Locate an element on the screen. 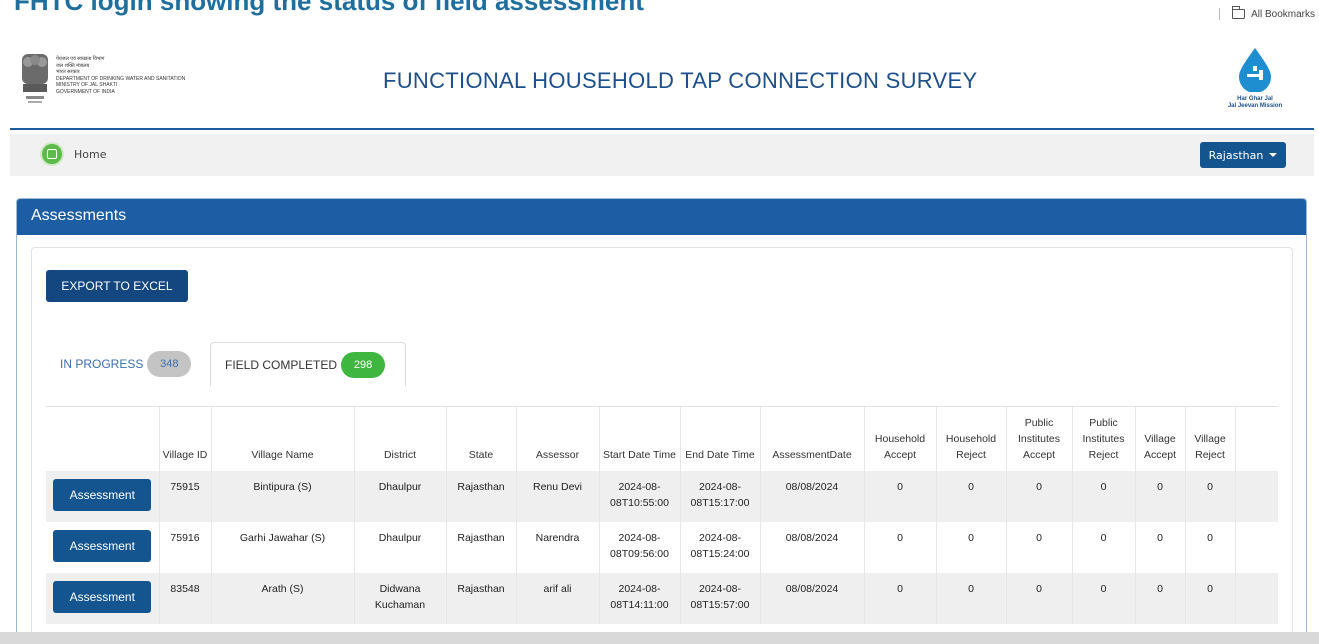 The image size is (1319, 644). district-cell: Didwana Kuchaman is located at coordinates (400, 598).